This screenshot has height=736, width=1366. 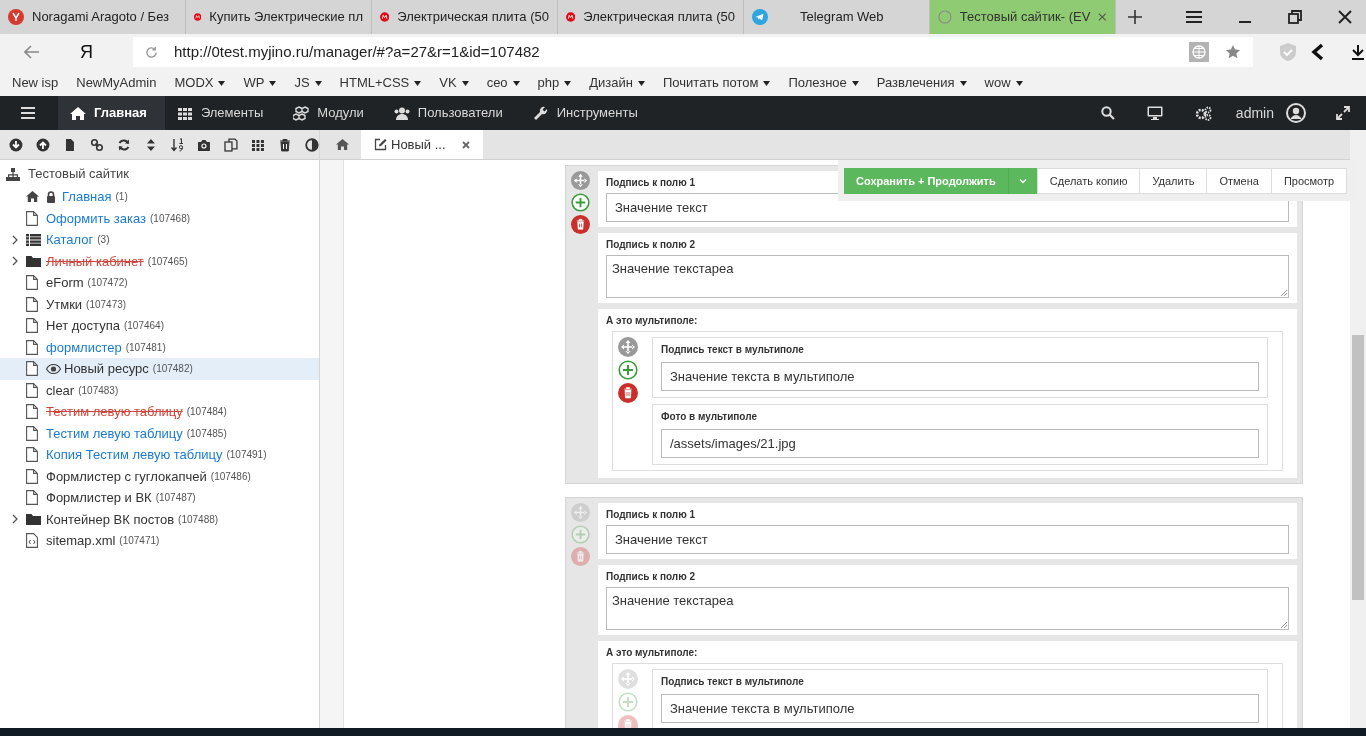 I want to click on resource-id: (107481), so click(x=145, y=347).